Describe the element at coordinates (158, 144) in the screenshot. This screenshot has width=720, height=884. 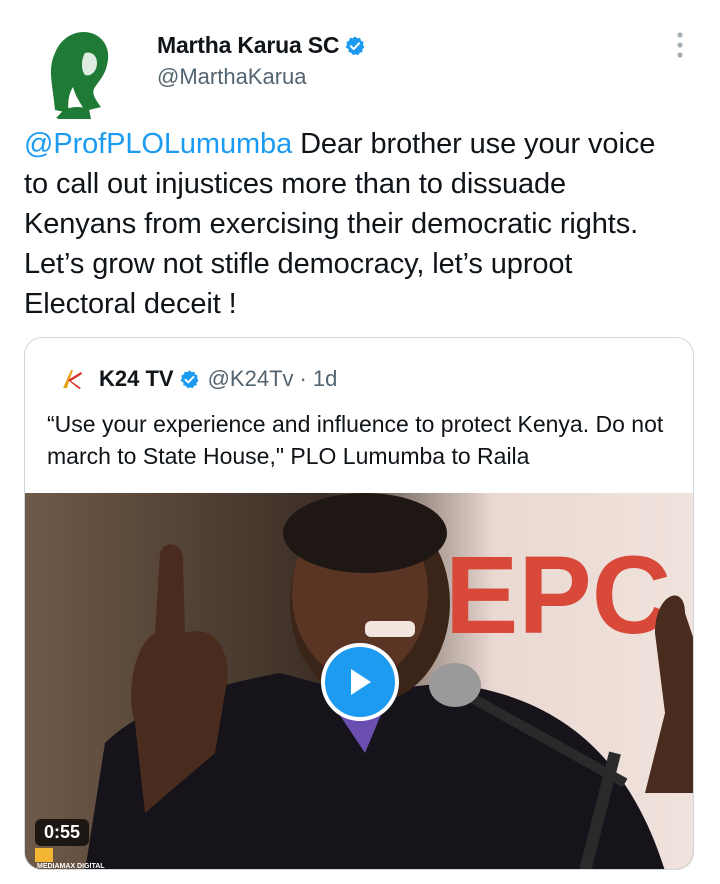
I see `mention-link: @ProfPLOLumumba` at that location.